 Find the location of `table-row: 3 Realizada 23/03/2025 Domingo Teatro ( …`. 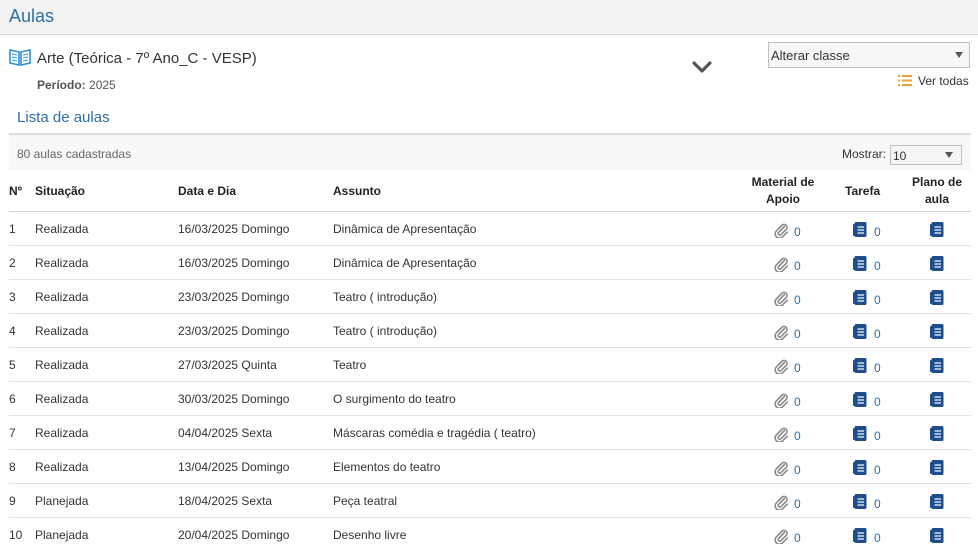

table-row: 3 Realizada 23/03/2025 Domingo Teatro ( … is located at coordinates (490, 297).